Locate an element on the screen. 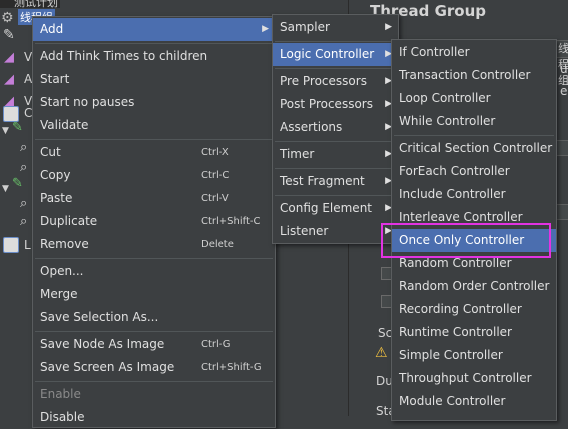 Image resolution: width=568 pixels, height=429 pixels. menu-item-if-controller: If Controller is located at coordinates (474, 52).